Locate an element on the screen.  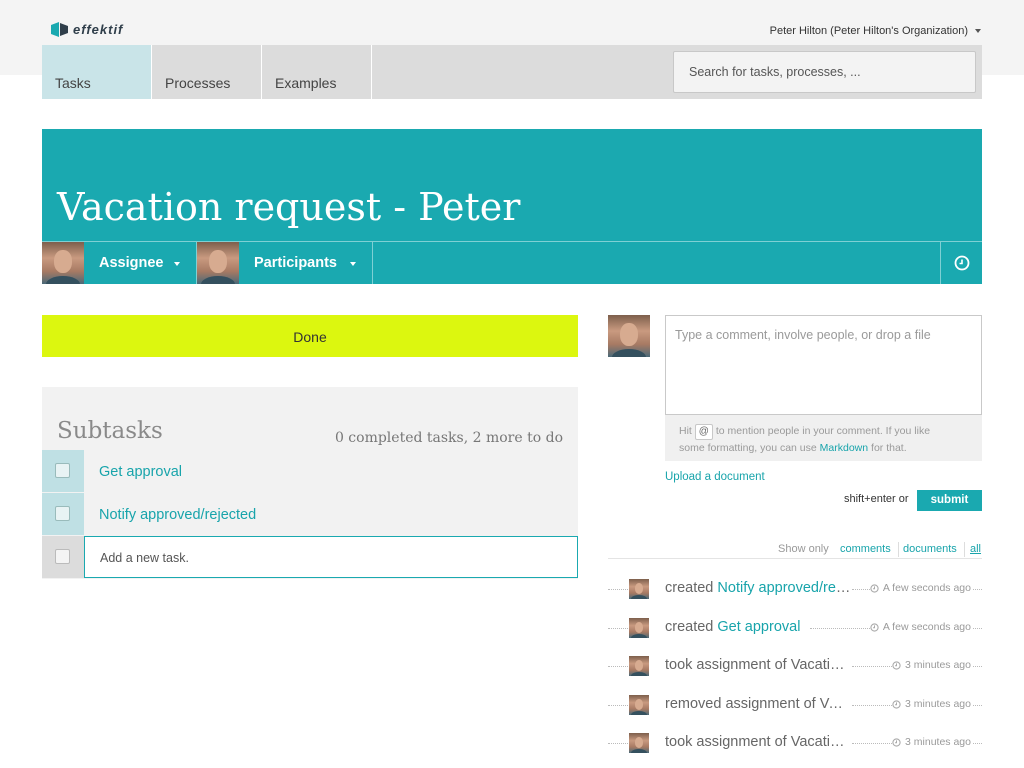
subtasks-summary: 0 completed tasks, 2 more to do is located at coordinates (448, 438).